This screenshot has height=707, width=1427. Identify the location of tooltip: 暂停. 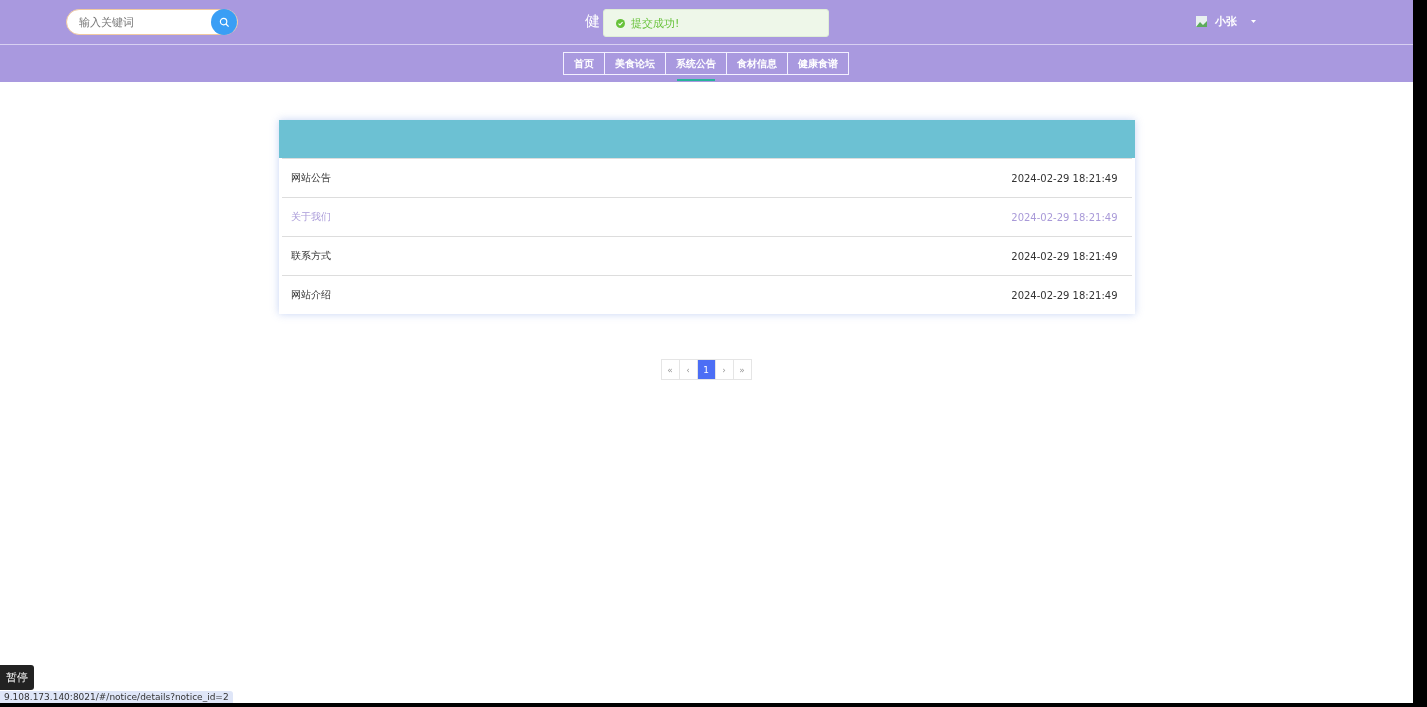
(17, 677).